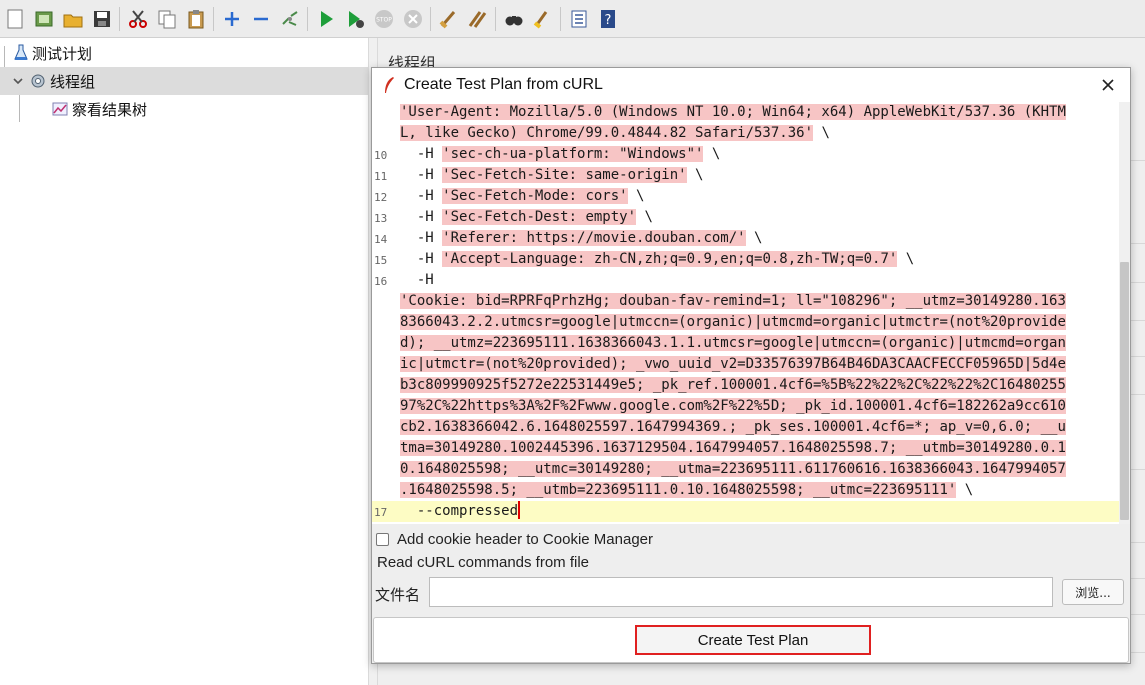 The height and width of the screenshot is (685, 1145). I want to click on search-icon, so click(514, 19).